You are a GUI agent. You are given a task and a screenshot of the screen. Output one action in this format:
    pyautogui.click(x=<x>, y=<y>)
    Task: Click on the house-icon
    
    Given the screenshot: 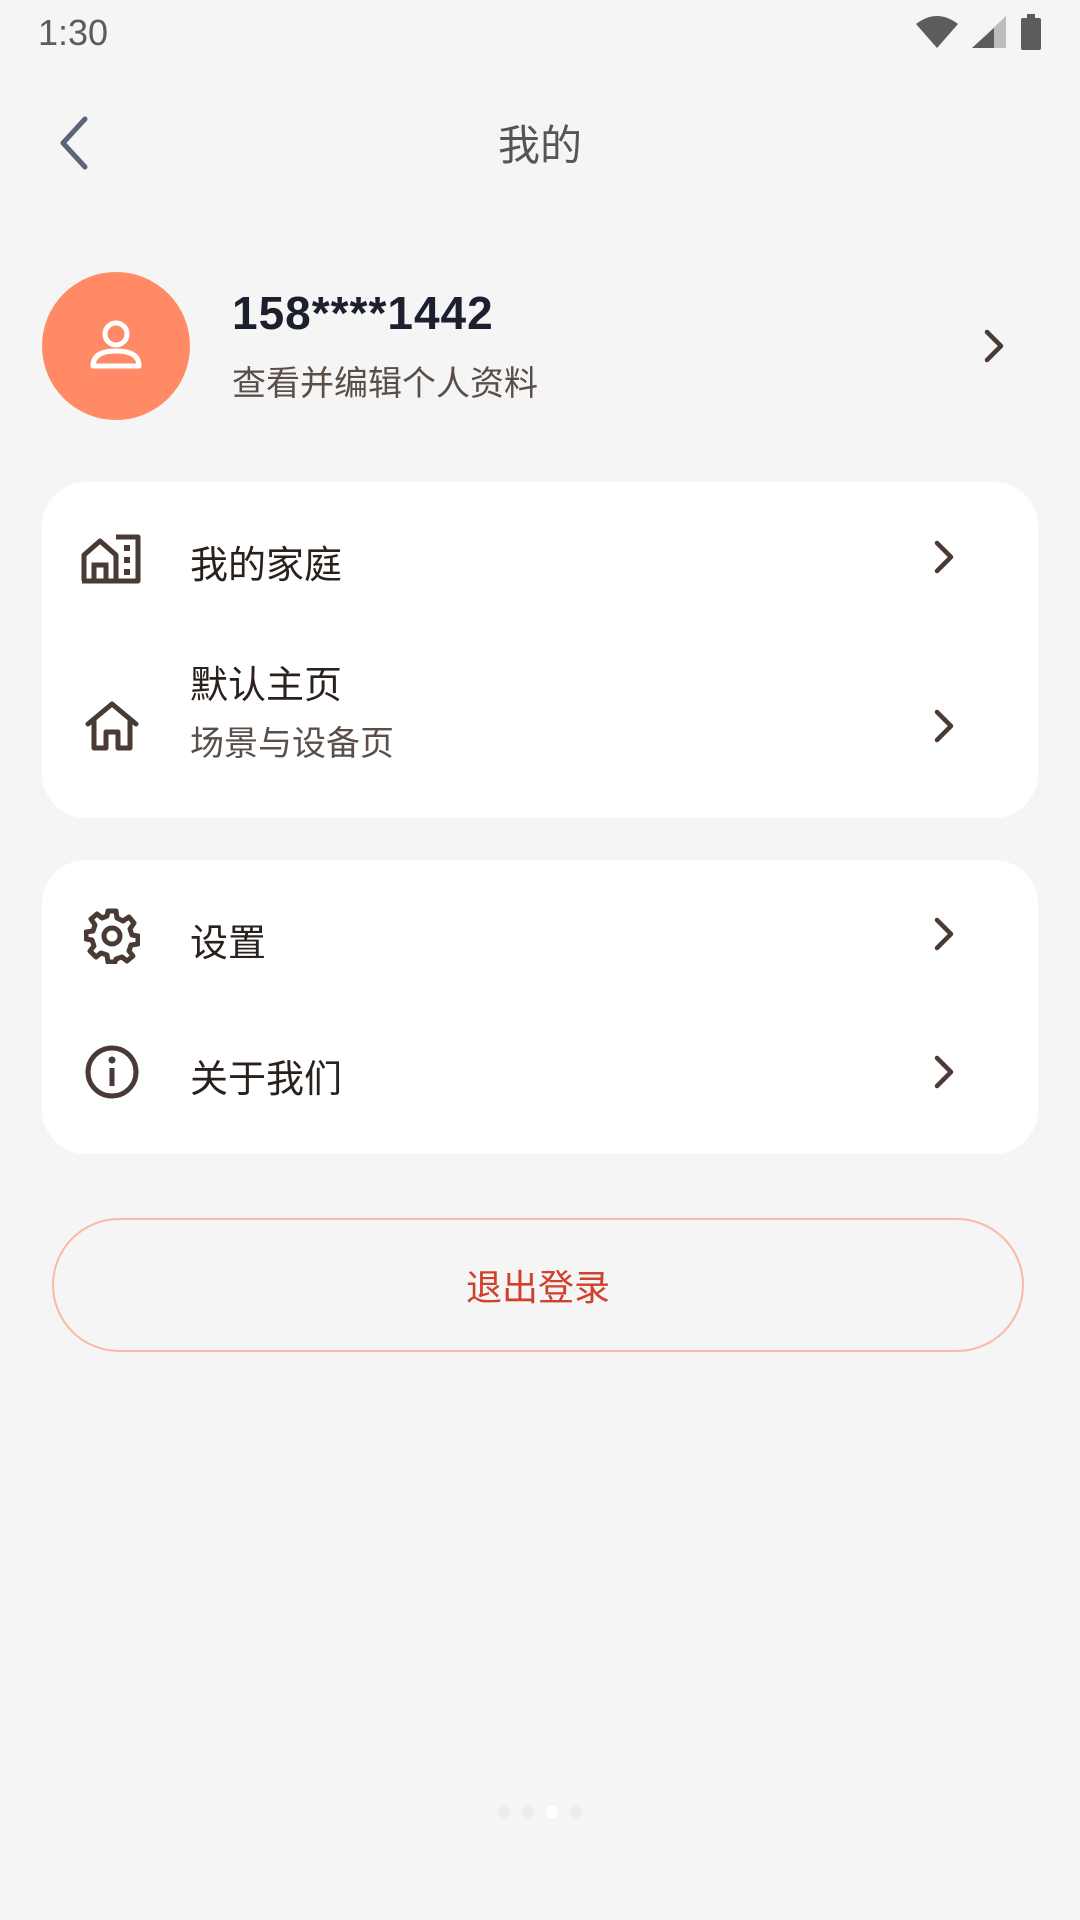 What is the action you would take?
    pyautogui.click(x=112, y=726)
    